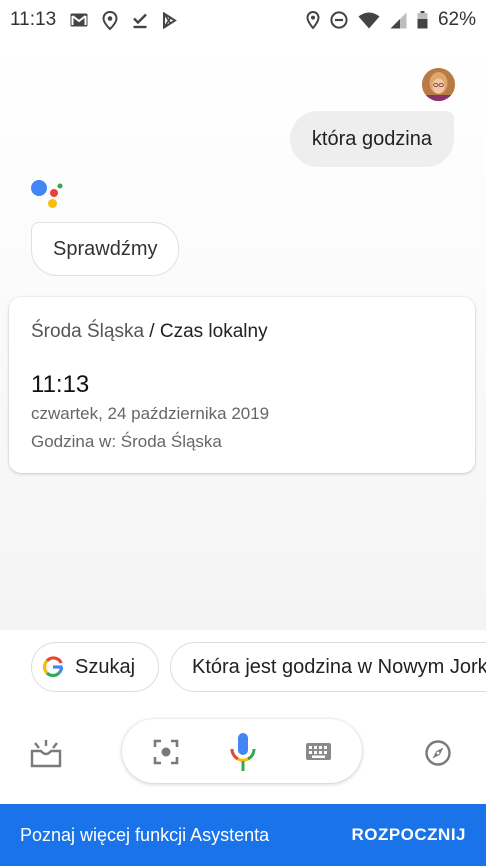 The image size is (486, 866). I want to click on do-not-disturb-icon, so click(339, 20).